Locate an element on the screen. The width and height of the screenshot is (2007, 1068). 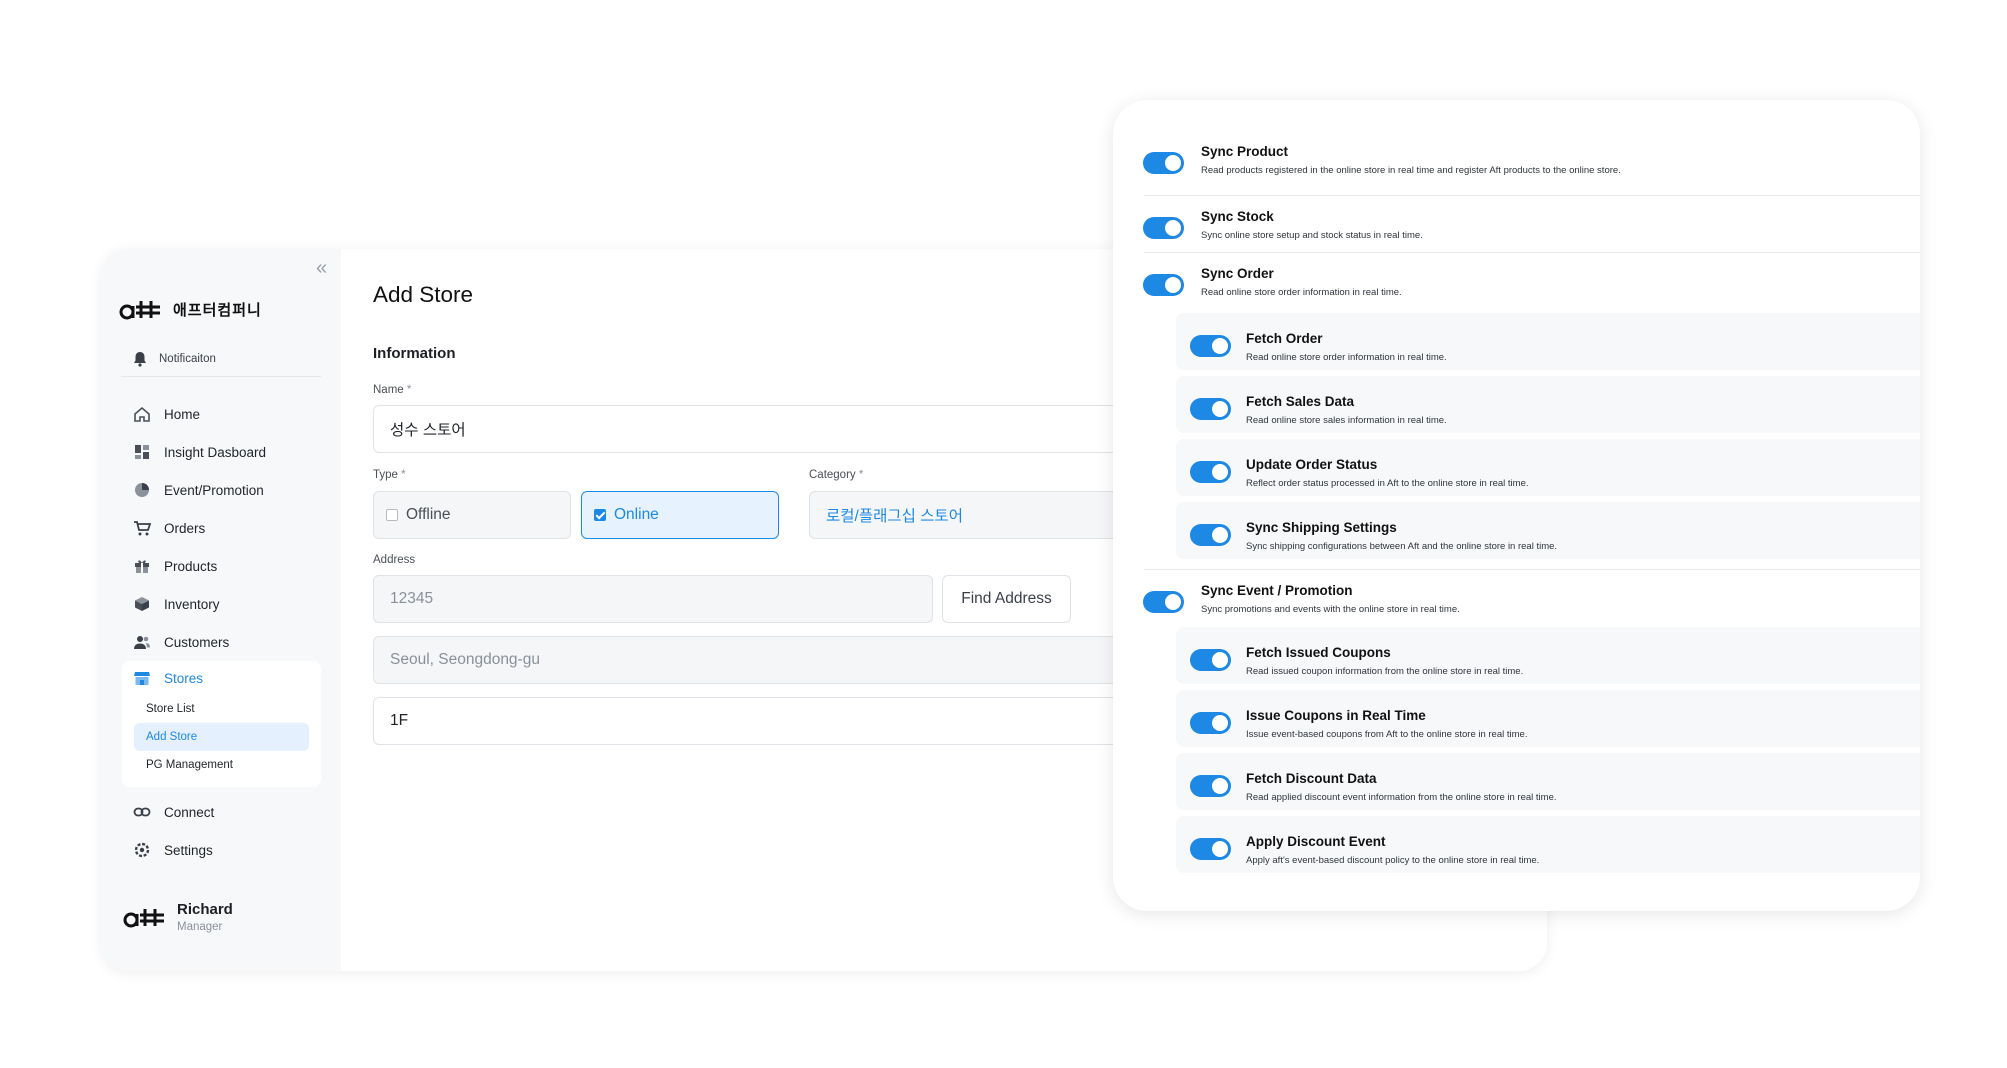
nav-label: Insight Dasboard is located at coordinates (215, 452).